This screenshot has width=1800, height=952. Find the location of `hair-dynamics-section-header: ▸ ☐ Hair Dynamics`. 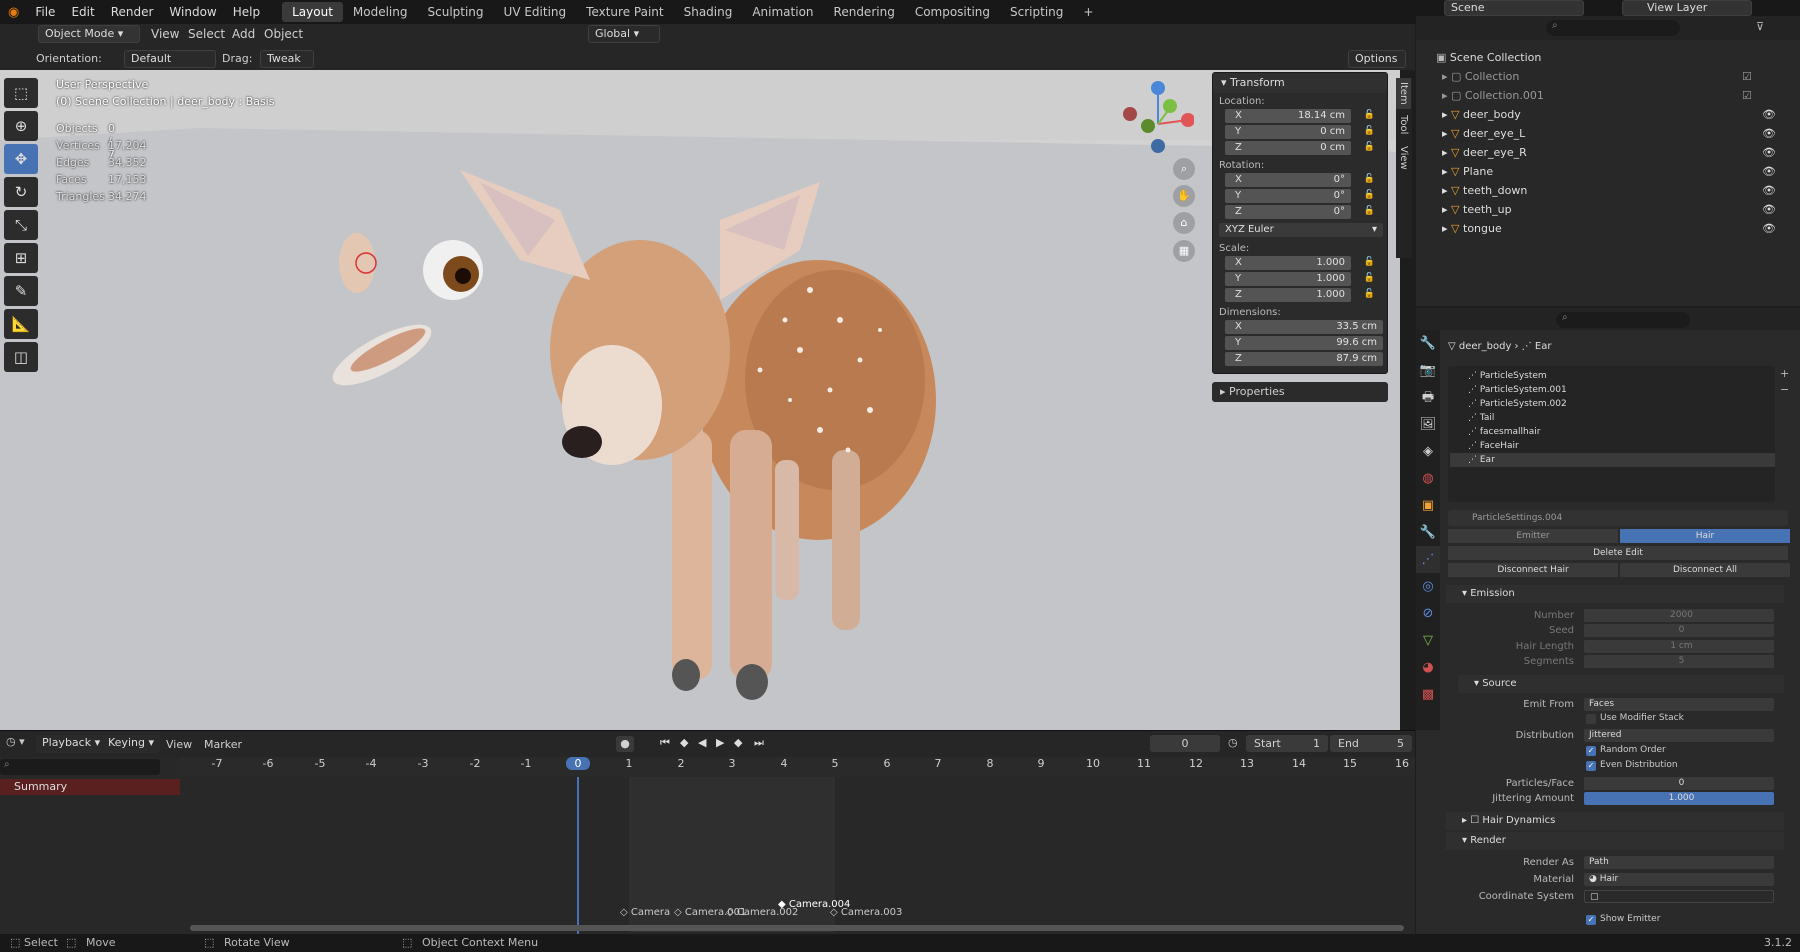

hair-dynamics-section-header: ▸ ☐ Hair Dynamics is located at coordinates (1615, 821).